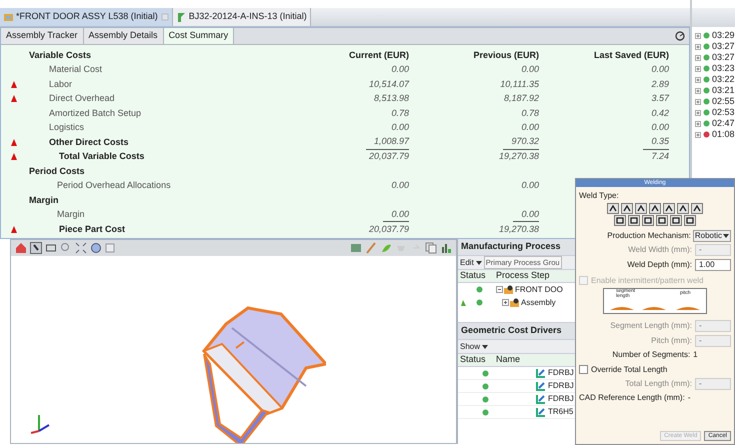  What do you see at coordinates (723, 101) in the screenshot?
I see `history-time: 02:55` at bounding box center [723, 101].